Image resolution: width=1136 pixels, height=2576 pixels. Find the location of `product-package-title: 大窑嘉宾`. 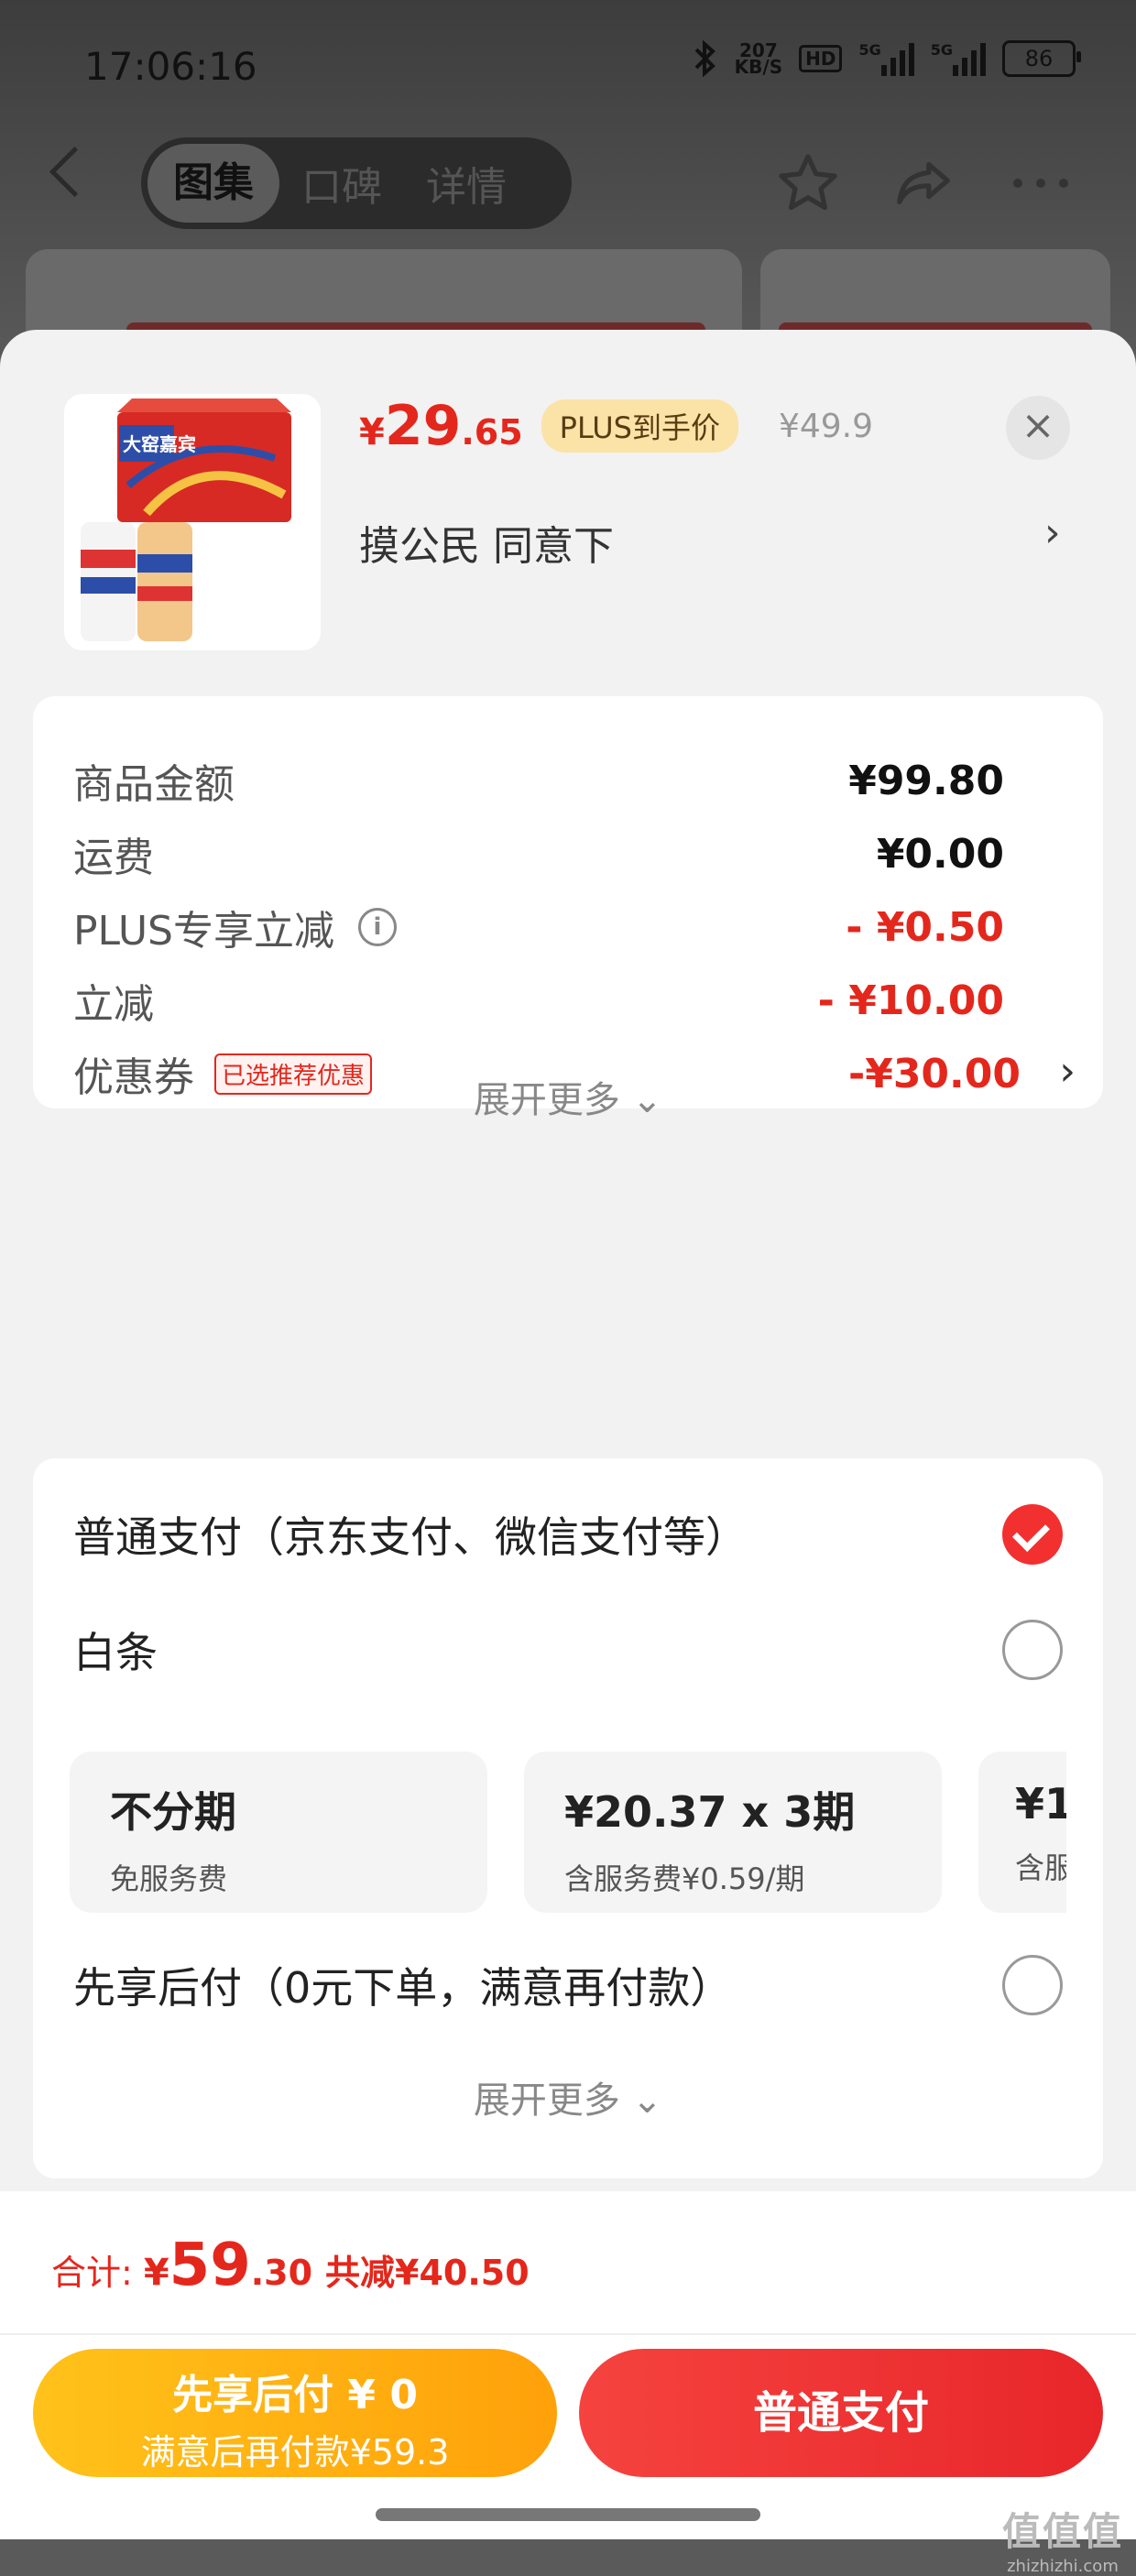

product-package-title: 大窑嘉宾 is located at coordinates (159, 444).